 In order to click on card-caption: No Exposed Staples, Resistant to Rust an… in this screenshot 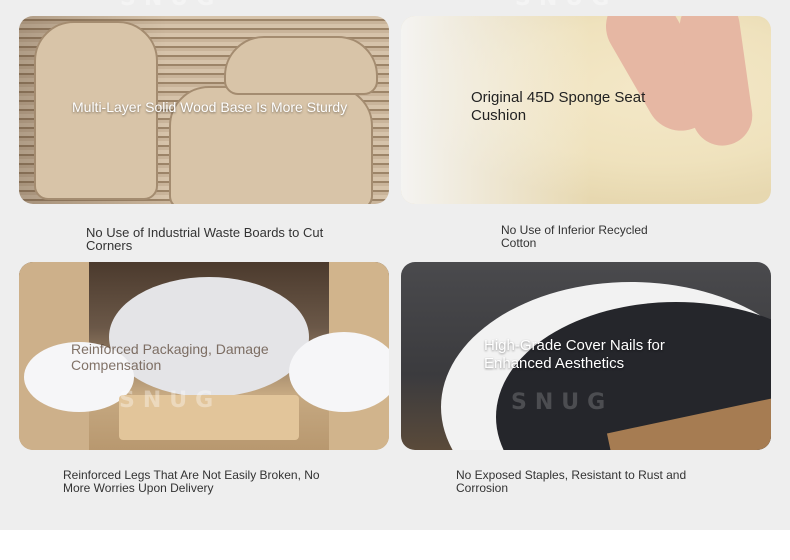, I will do `click(571, 481)`.